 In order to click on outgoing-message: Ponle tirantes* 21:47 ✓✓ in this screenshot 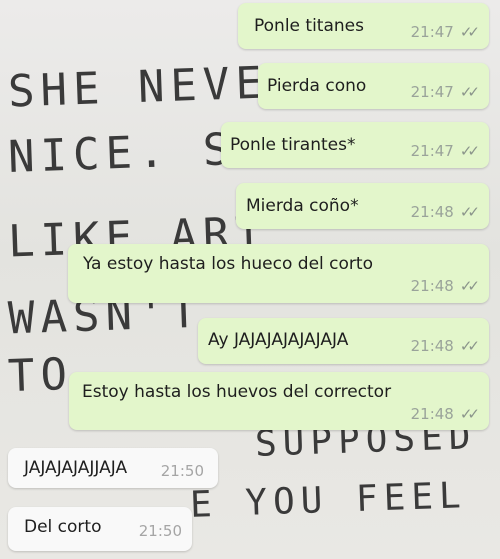, I will do `click(355, 145)`.